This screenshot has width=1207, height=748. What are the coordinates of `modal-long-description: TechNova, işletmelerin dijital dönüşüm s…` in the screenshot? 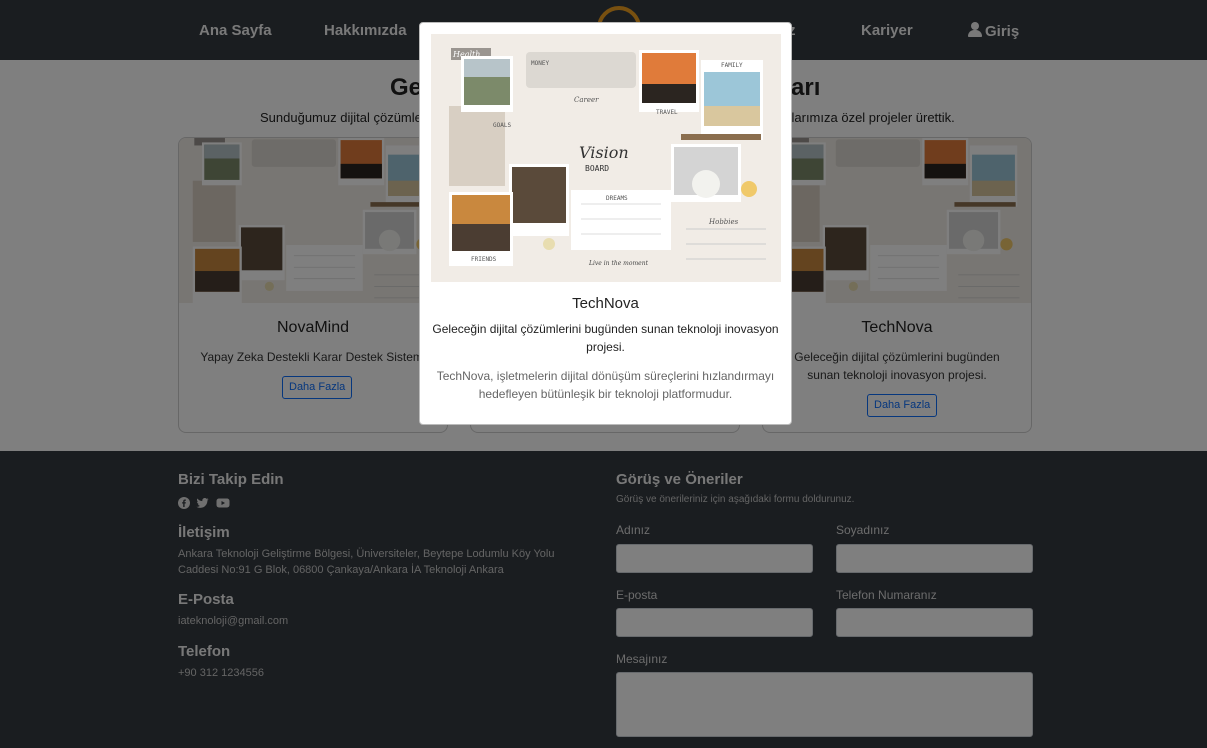 It's located at (605, 385).